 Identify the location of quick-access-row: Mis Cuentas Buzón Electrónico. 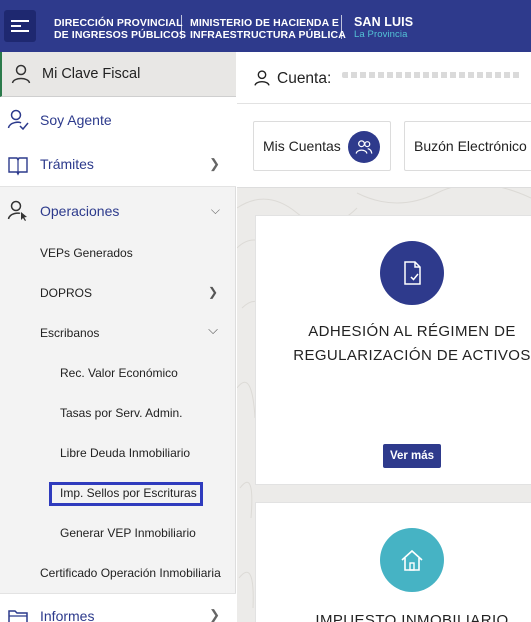
(384, 146).